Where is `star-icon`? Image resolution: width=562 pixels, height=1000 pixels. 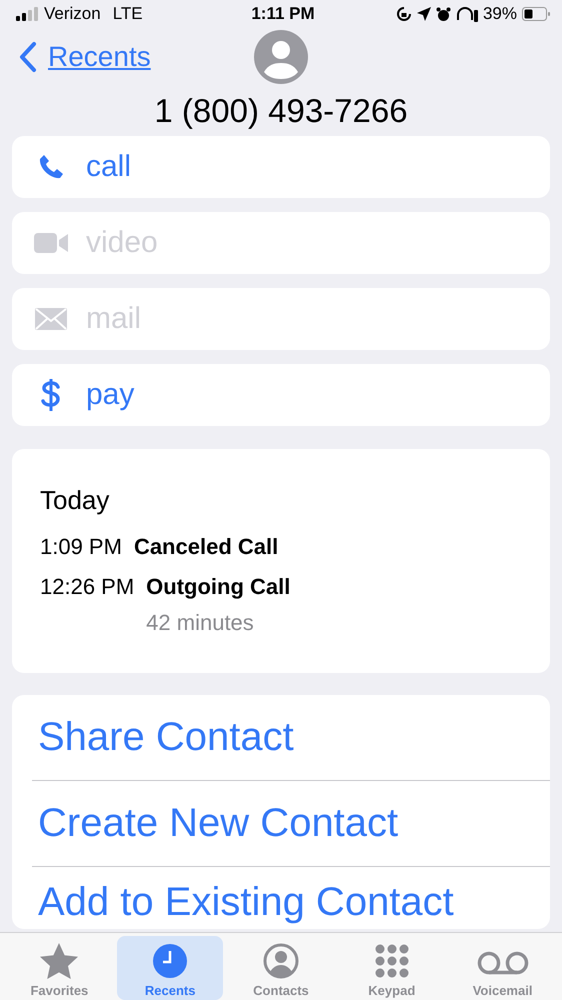
star-icon is located at coordinates (59, 961).